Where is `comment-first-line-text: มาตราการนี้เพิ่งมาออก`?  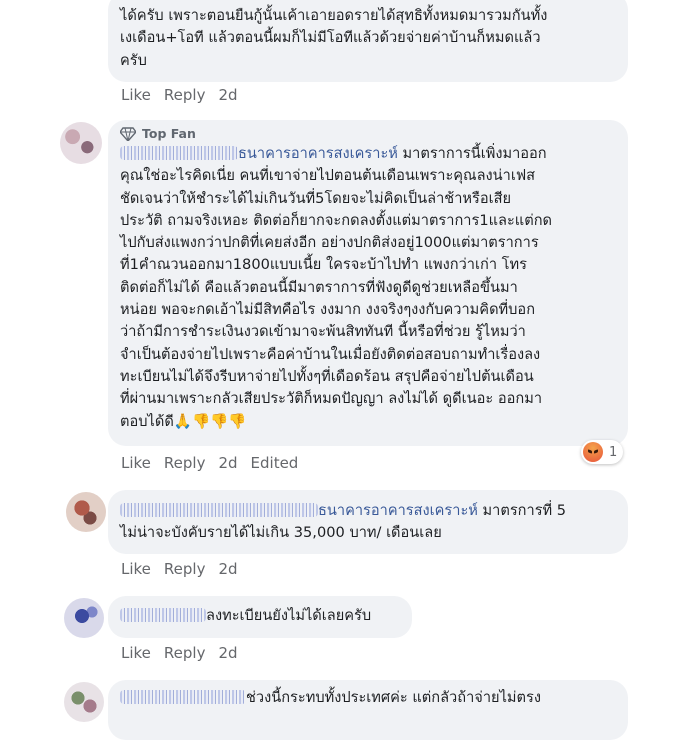 comment-first-line-text: มาตราการนี้เพิ่งมาออก is located at coordinates (472, 153).